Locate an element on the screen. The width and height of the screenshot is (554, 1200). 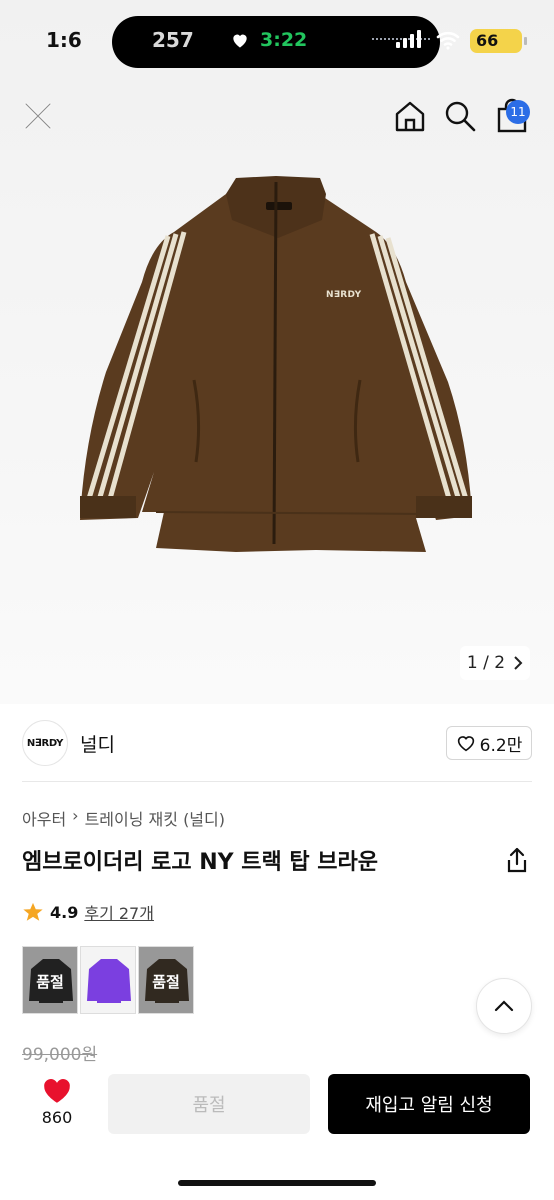
call-duration: 3:22 is located at coordinates (284, 40).